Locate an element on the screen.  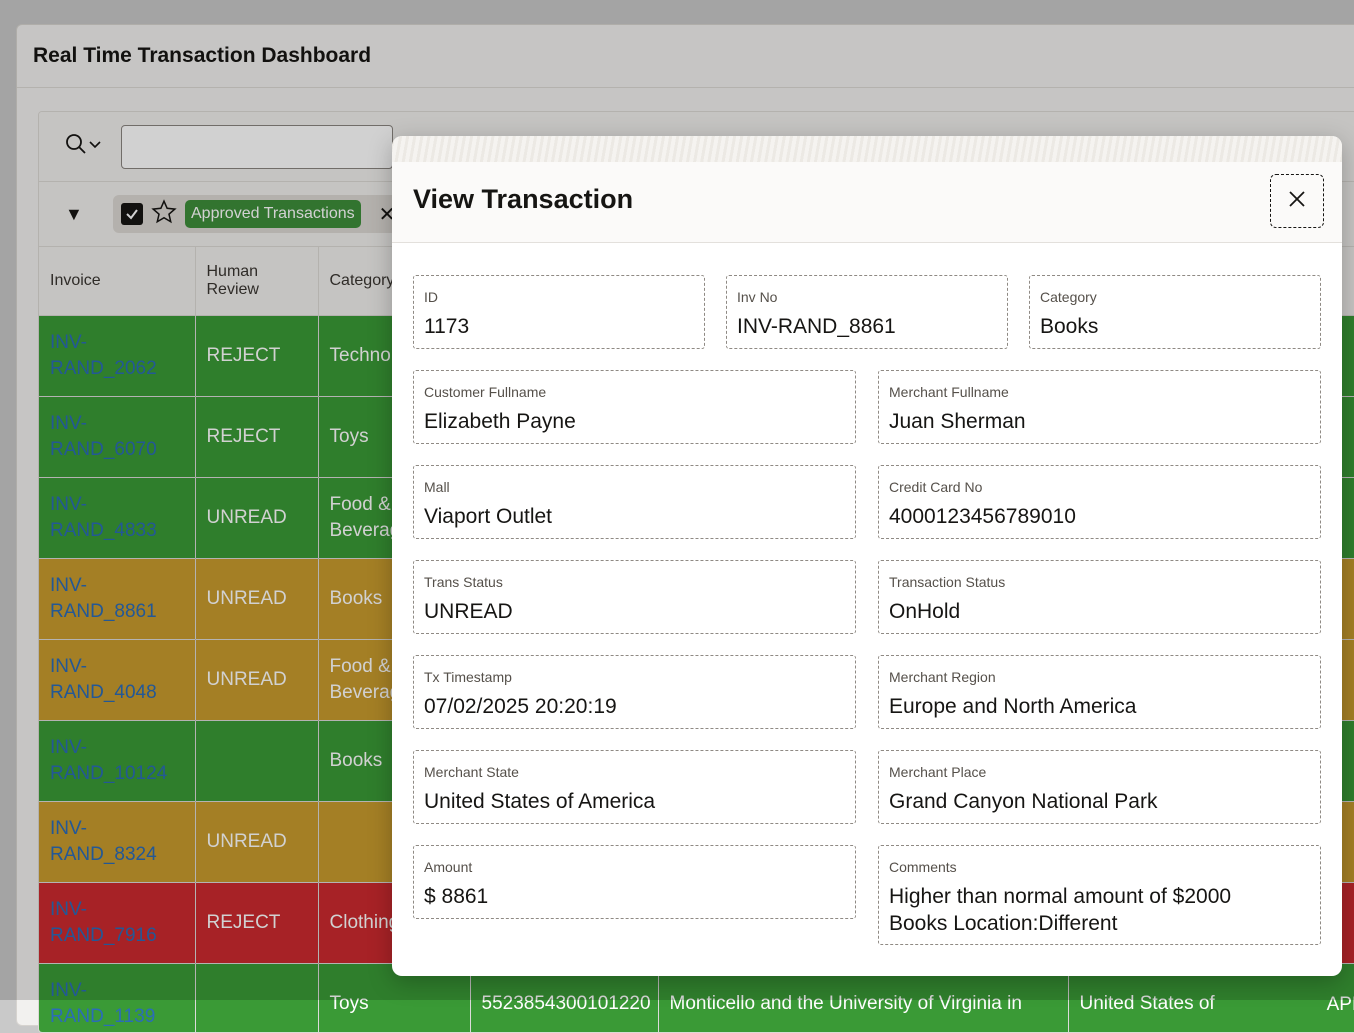
field-label: Trans Status is located at coordinates (463, 582).